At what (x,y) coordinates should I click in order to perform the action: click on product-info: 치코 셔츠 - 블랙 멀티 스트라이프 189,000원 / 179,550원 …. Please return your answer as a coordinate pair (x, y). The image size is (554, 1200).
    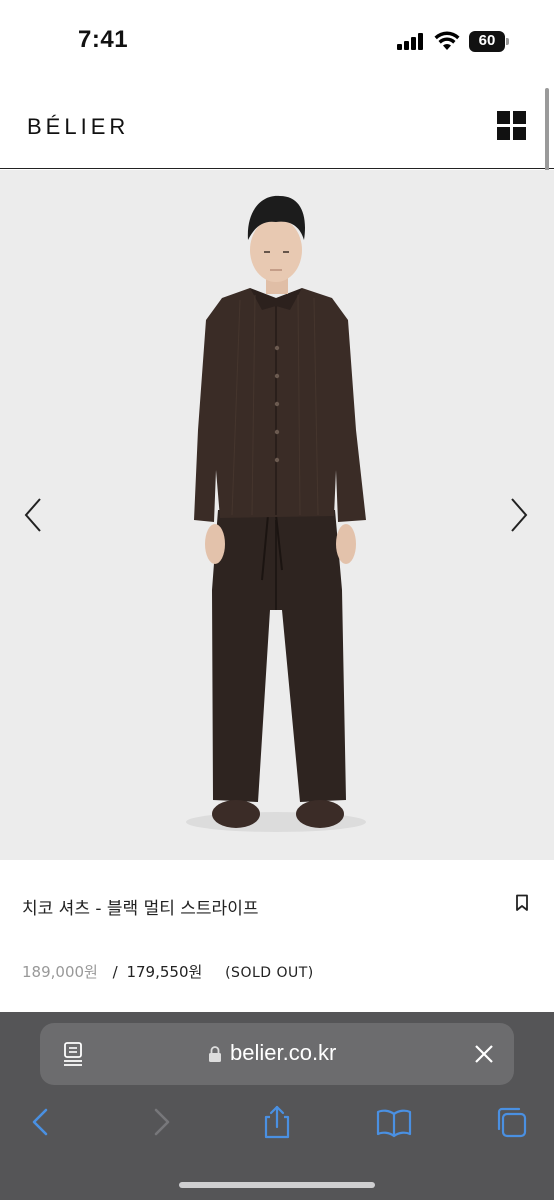
    Looking at the image, I should click on (277, 936).